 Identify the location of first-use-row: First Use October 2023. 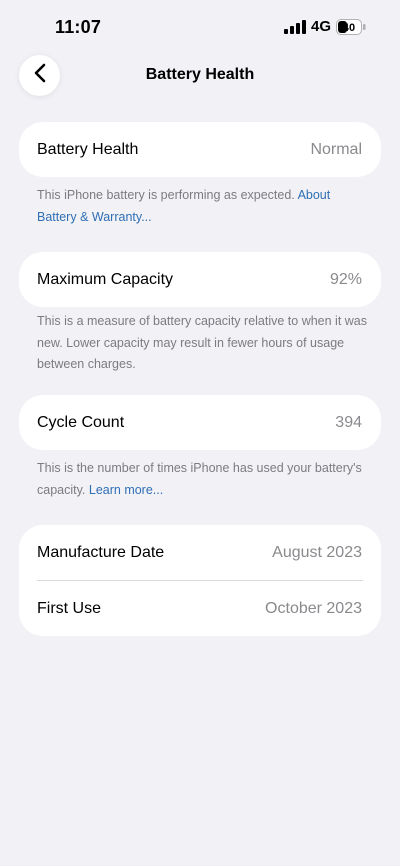
(200, 608).